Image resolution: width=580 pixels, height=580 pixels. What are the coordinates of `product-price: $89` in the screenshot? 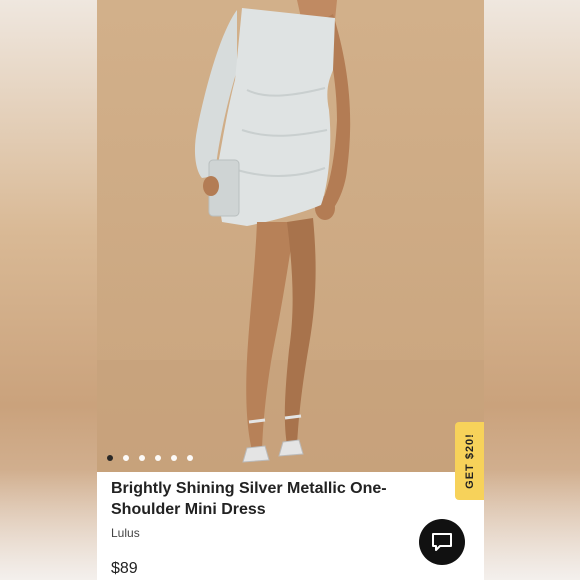 It's located at (124, 568).